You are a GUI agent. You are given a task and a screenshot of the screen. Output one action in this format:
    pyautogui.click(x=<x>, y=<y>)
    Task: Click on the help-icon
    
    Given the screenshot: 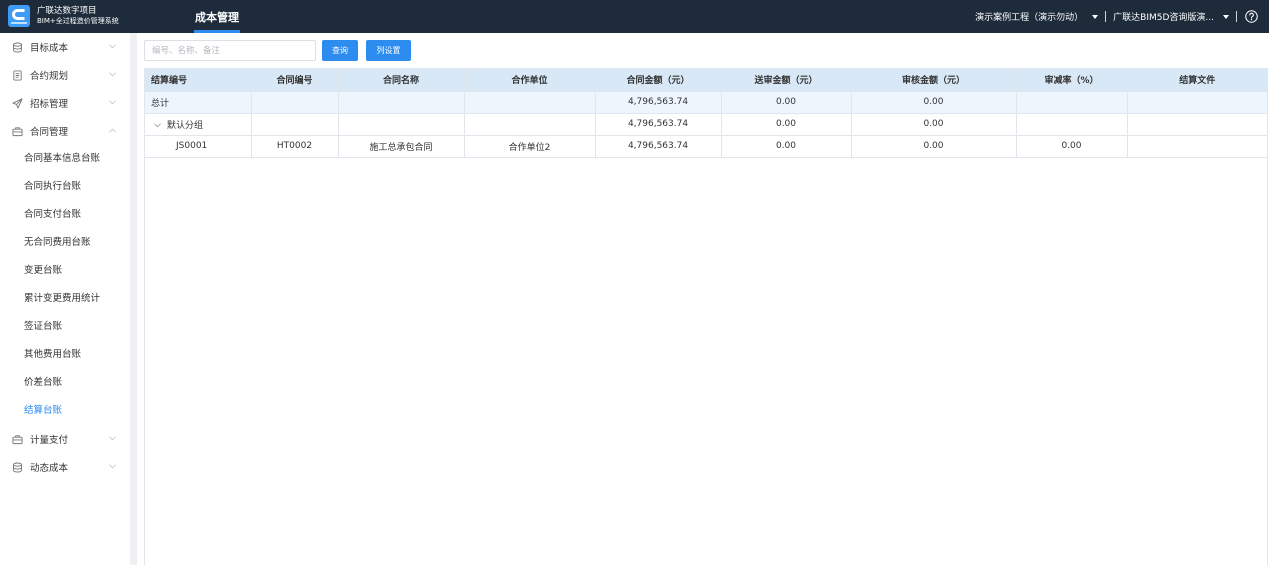 What is the action you would take?
    pyautogui.click(x=1251, y=16)
    